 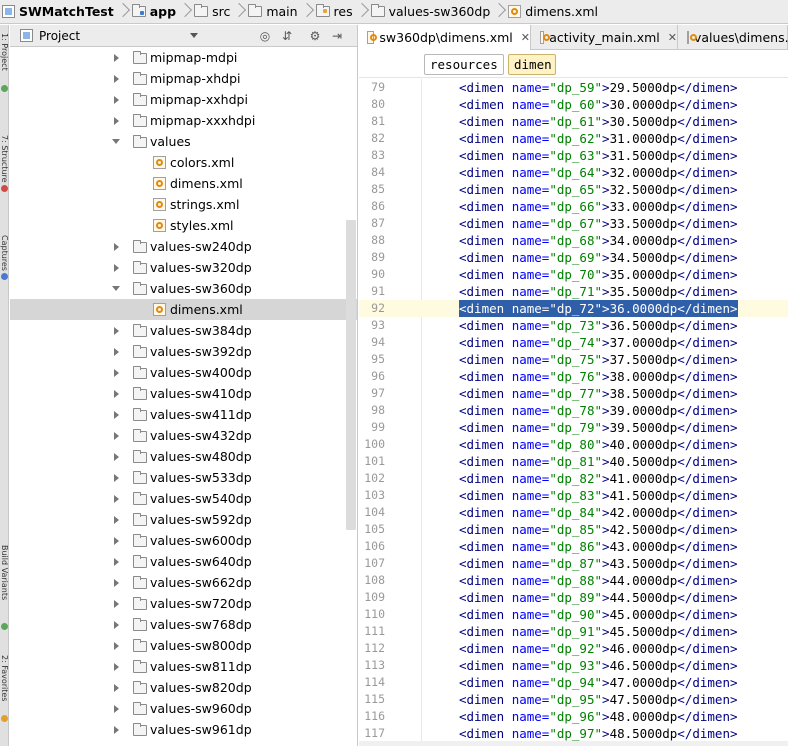 What do you see at coordinates (183, 225) in the screenshot?
I see `tree-file-item: styles.xml` at bounding box center [183, 225].